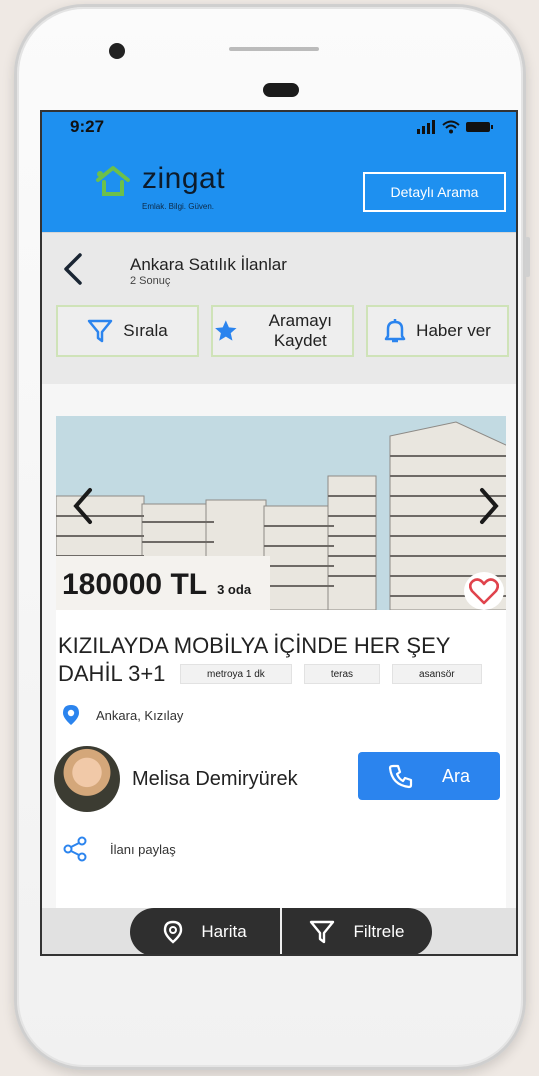 The height and width of the screenshot is (1076, 539). I want to click on share-row: İlanı paylaş, so click(119, 849).